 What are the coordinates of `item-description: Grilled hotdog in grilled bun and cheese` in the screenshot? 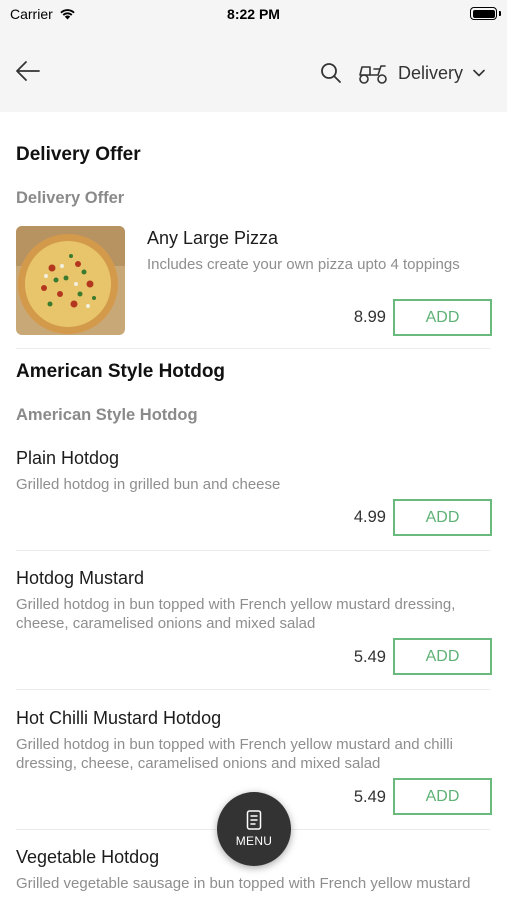 It's located at (148, 484).